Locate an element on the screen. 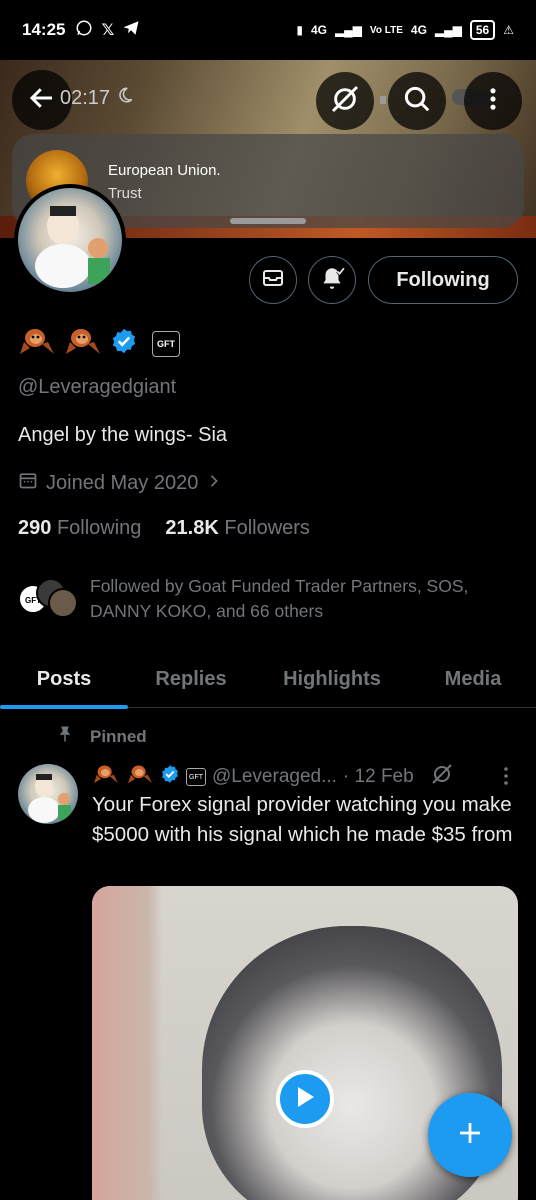  message-button is located at coordinates (273, 280).